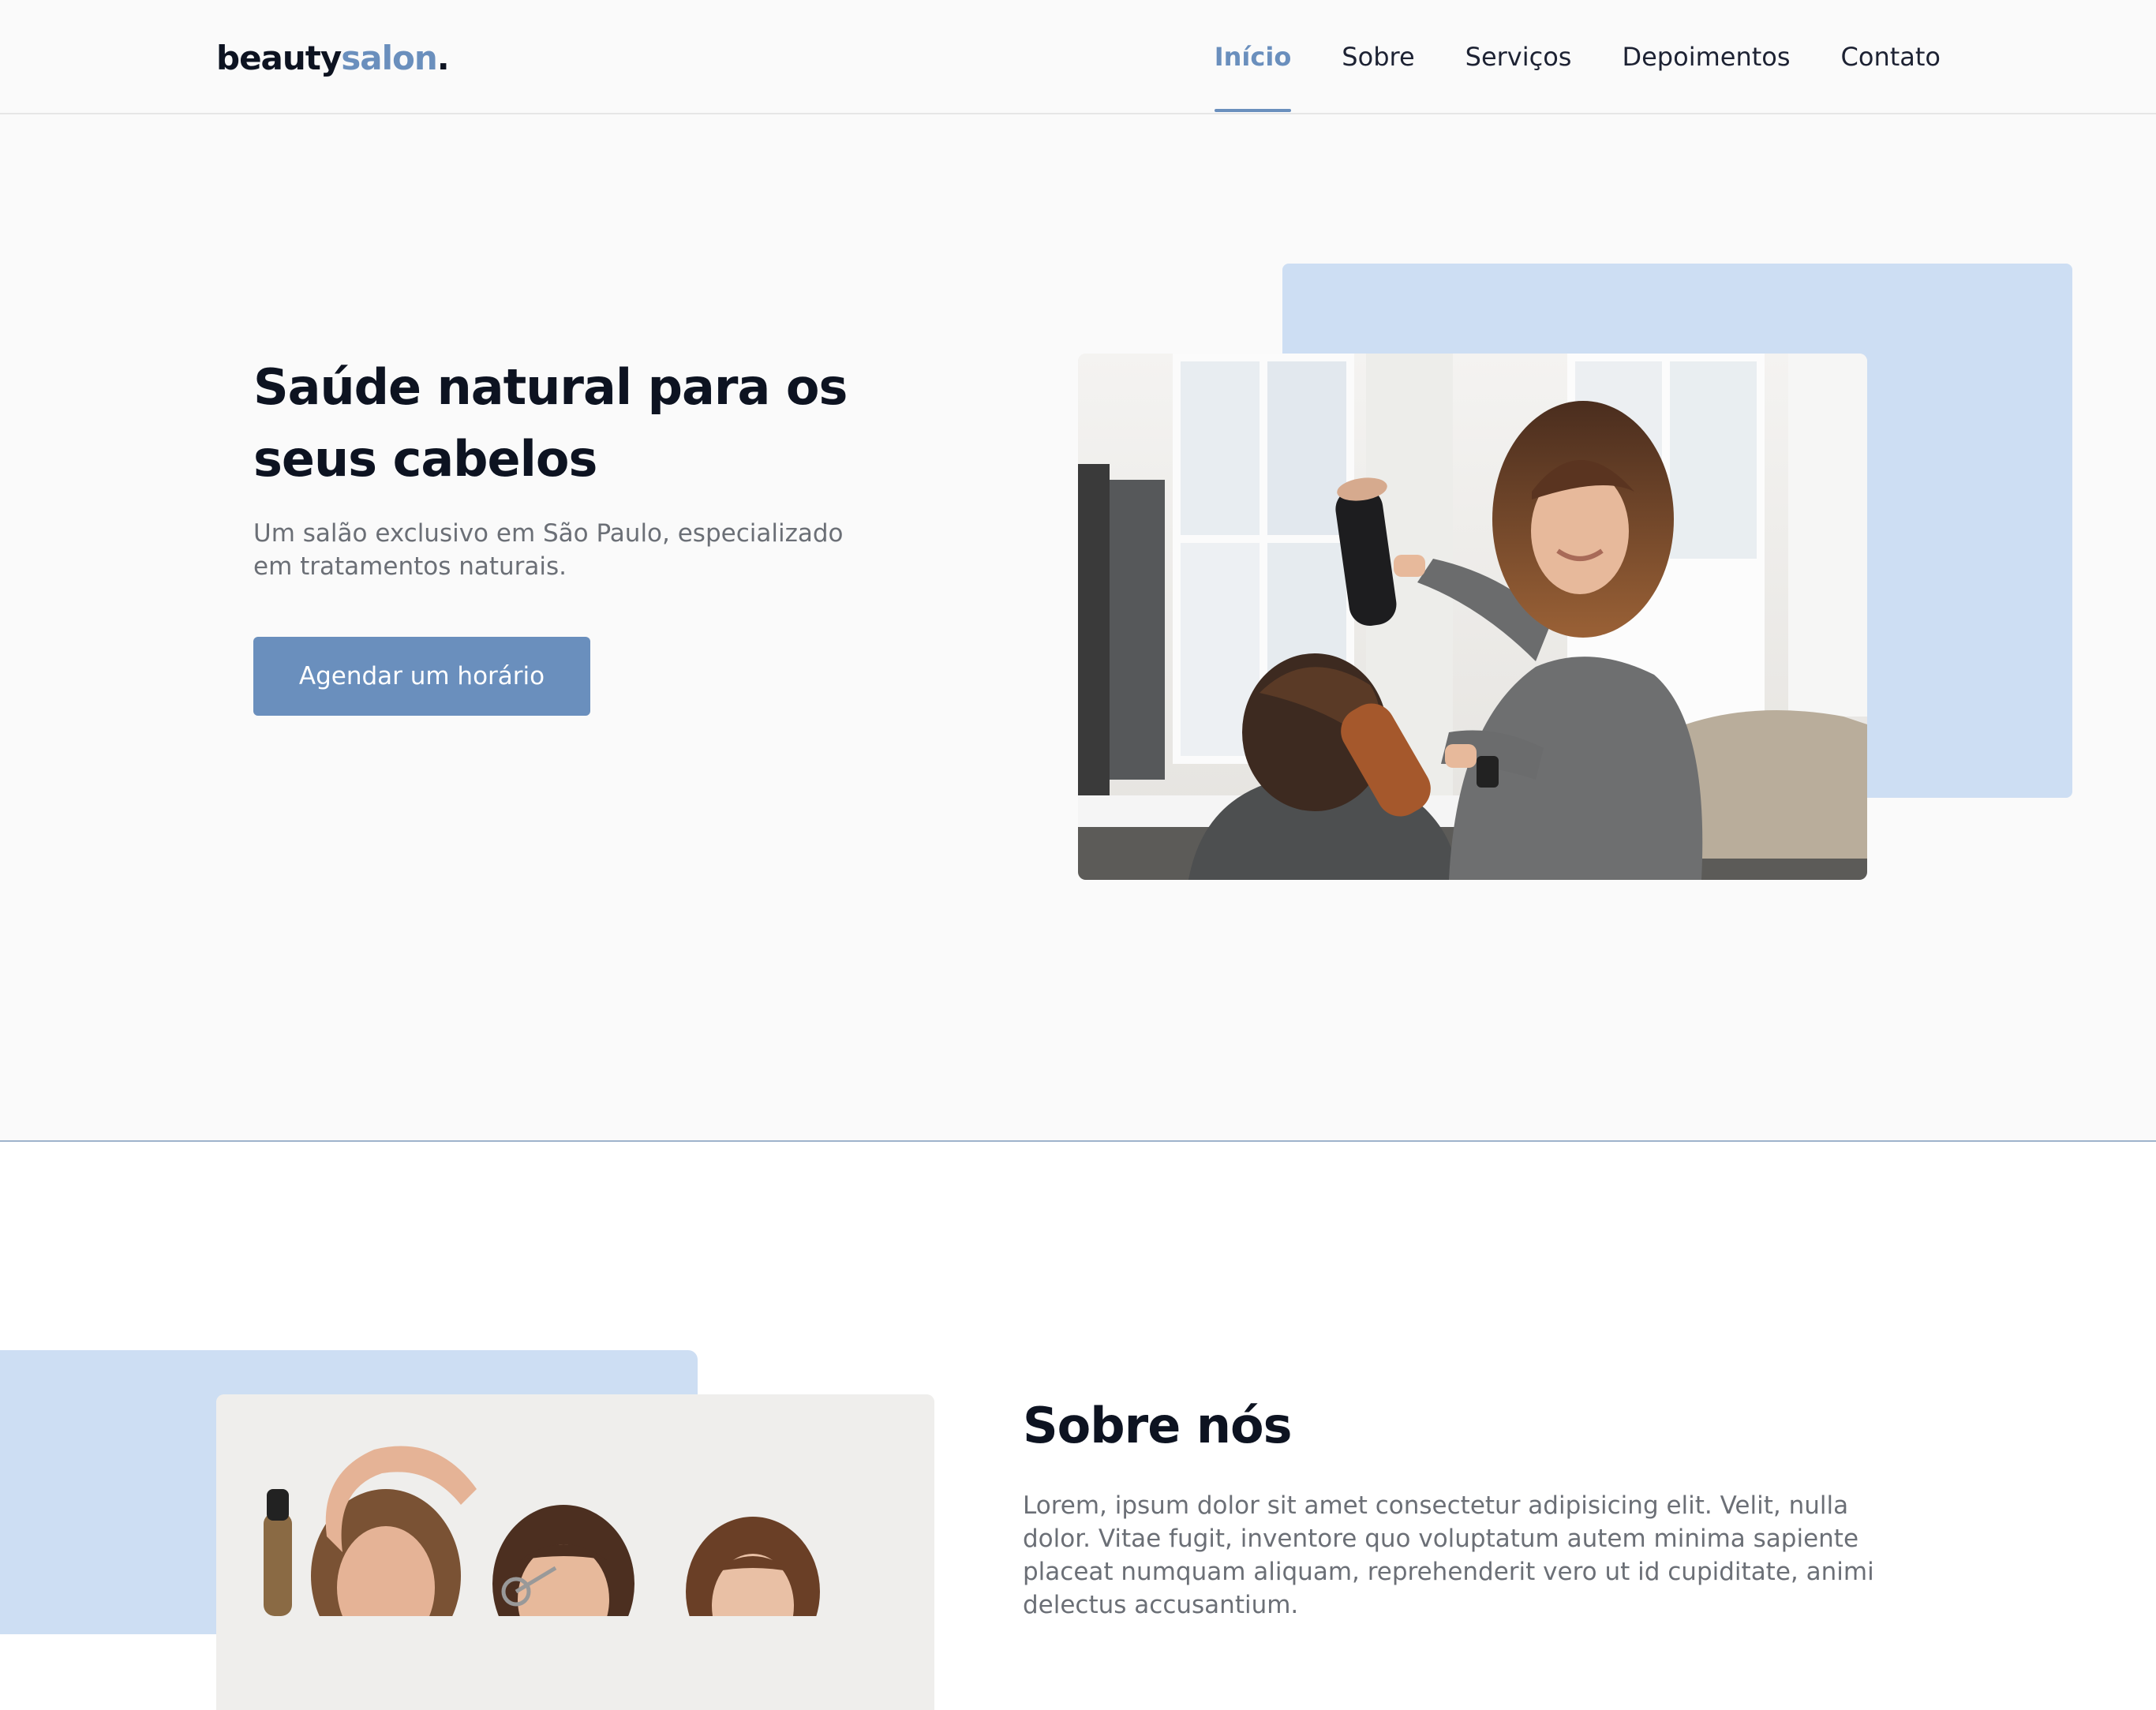 This screenshot has width=2156, height=1710. I want to click on nav-item-sobre: Sobre, so click(1378, 57).